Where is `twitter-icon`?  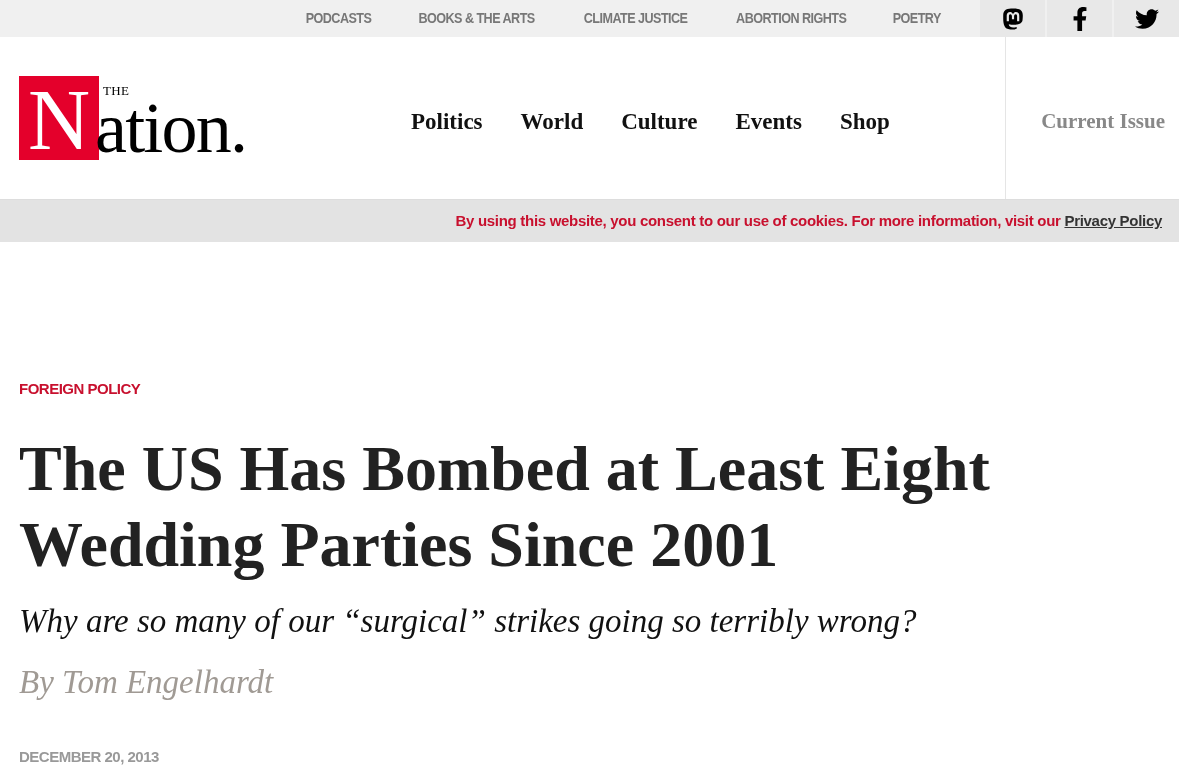 twitter-icon is located at coordinates (1146, 18).